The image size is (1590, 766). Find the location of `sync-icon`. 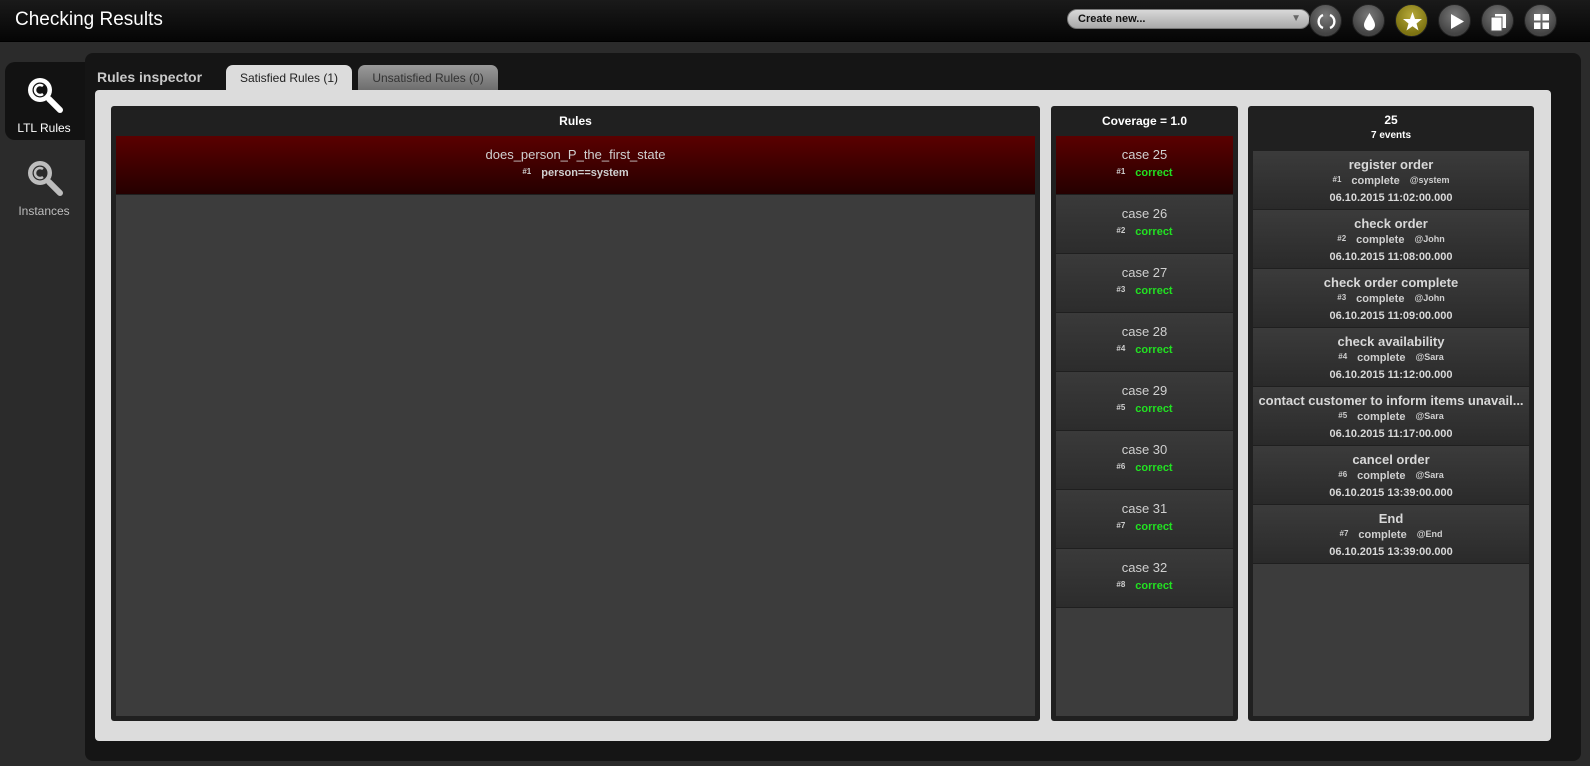

sync-icon is located at coordinates (1326, 21).